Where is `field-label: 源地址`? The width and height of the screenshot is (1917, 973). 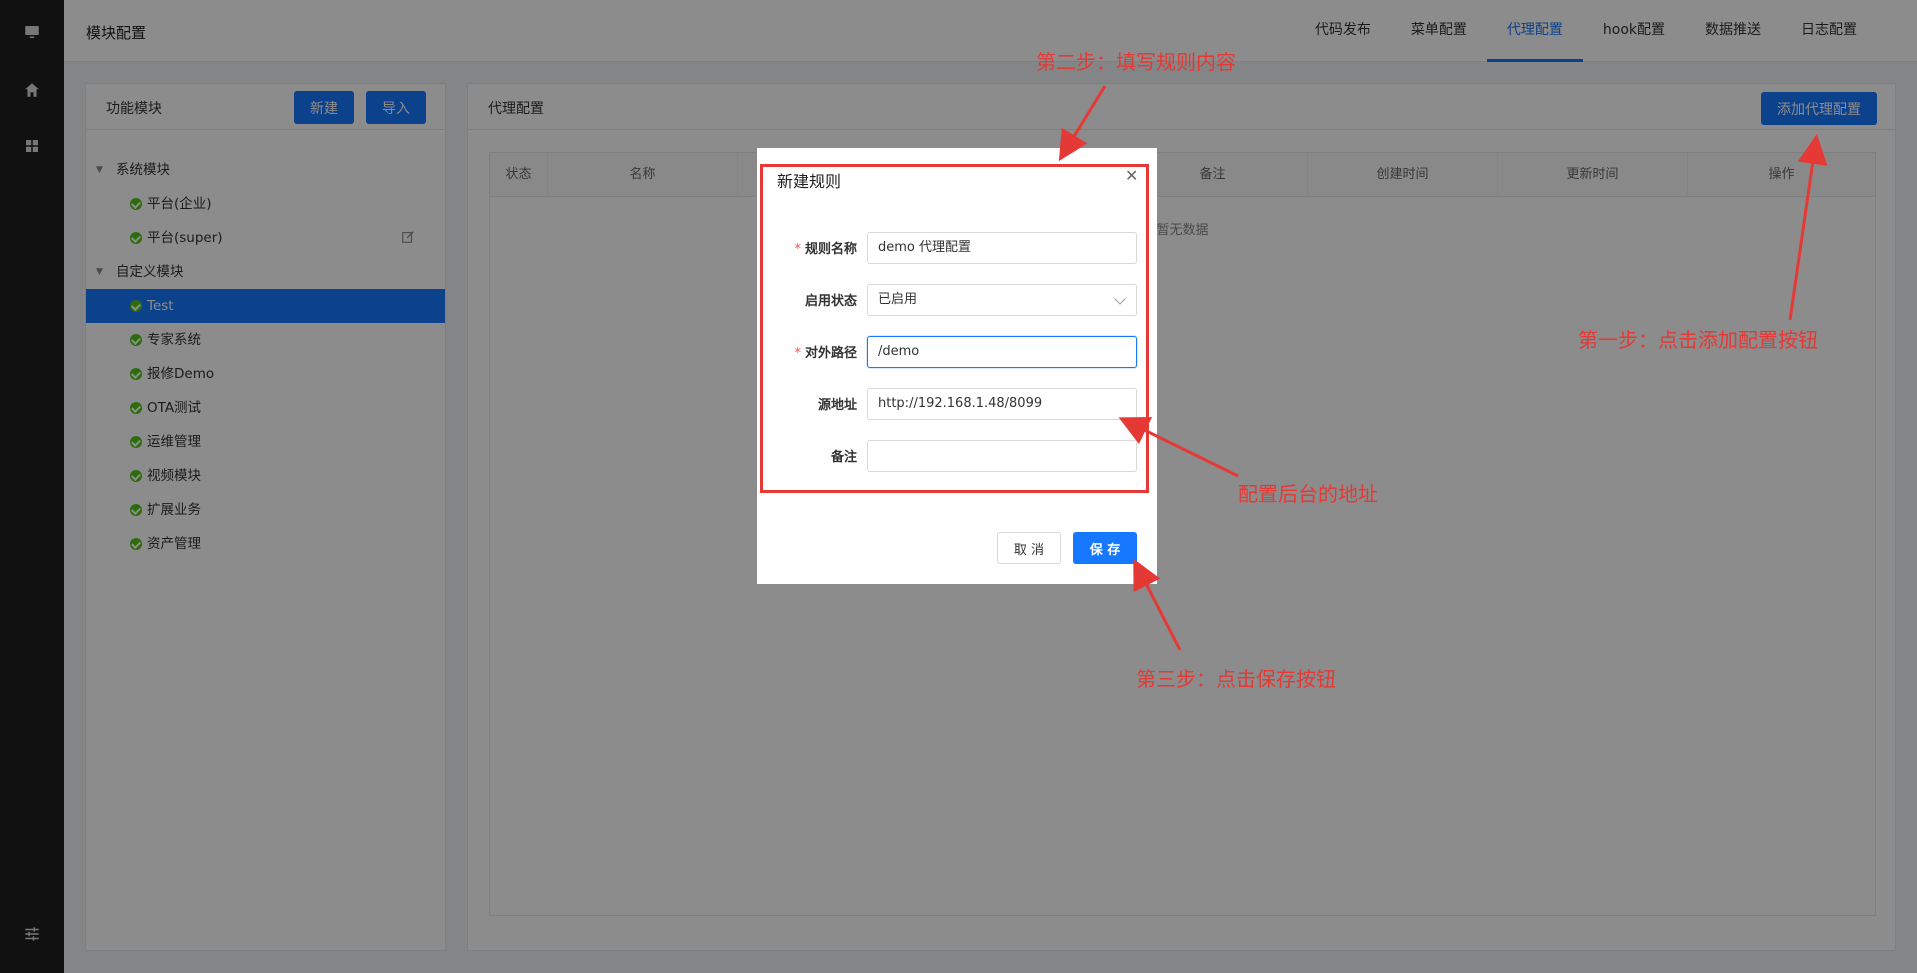
field-label: 源地址 is located at coordinates (837, 405).